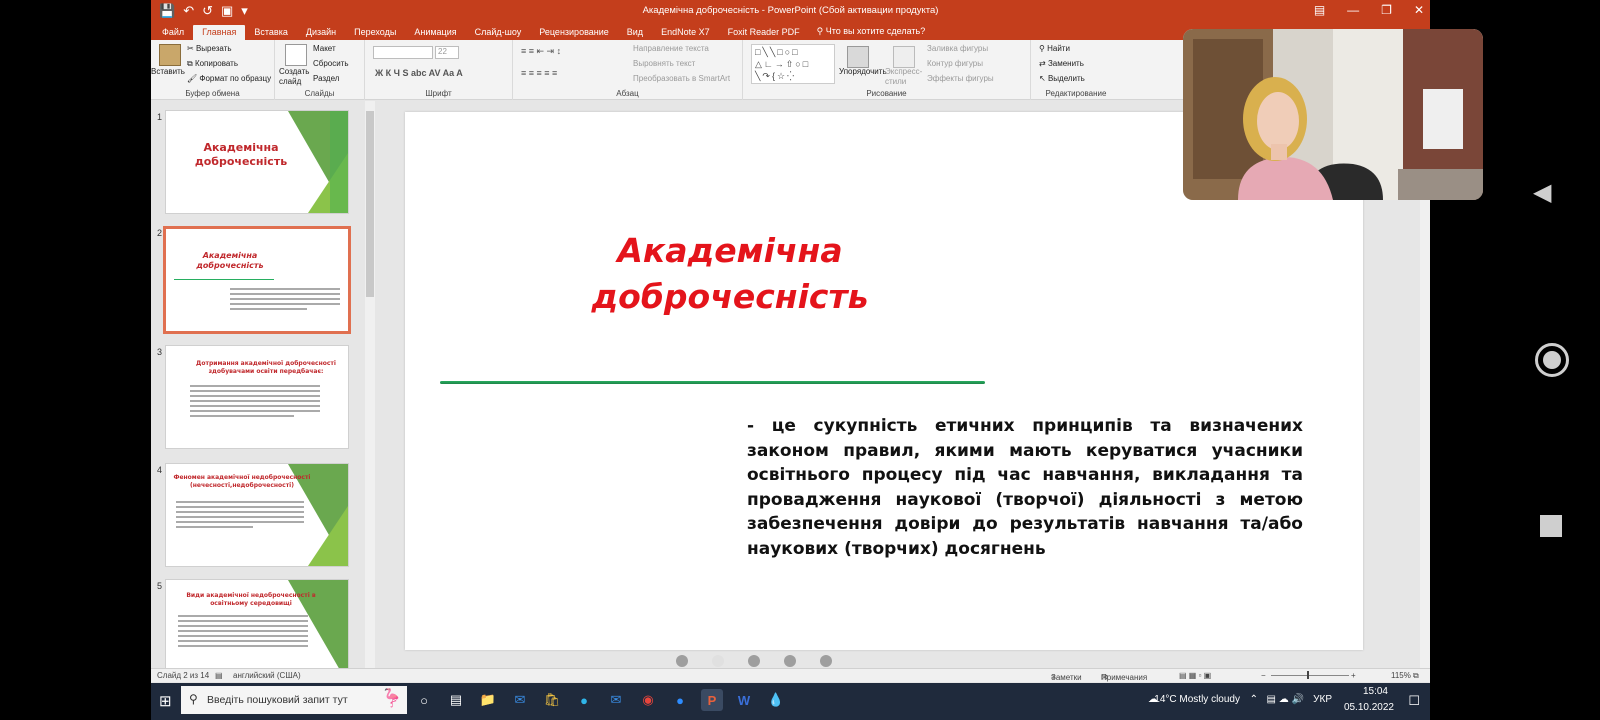 The image size is (1600, 720). I want to click on windows-start-icon: ⊞, so click(165, 701).